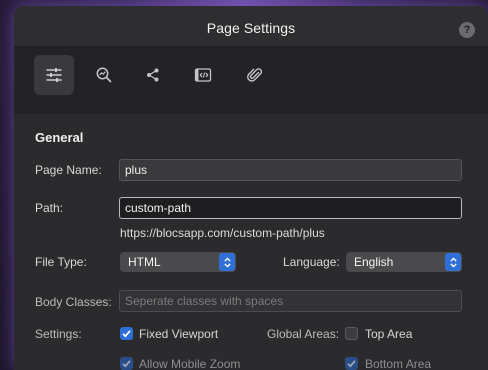 Image resolution: width=488 pixels, height=370 pixels. I want to click on settings-label: Settings:, so click(58, 334).